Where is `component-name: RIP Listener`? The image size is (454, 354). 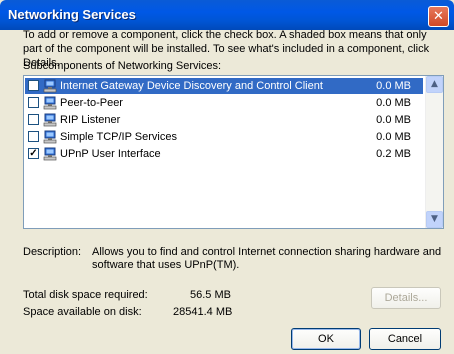
component-name: RIP Listener is located at coordinates (90, 120).